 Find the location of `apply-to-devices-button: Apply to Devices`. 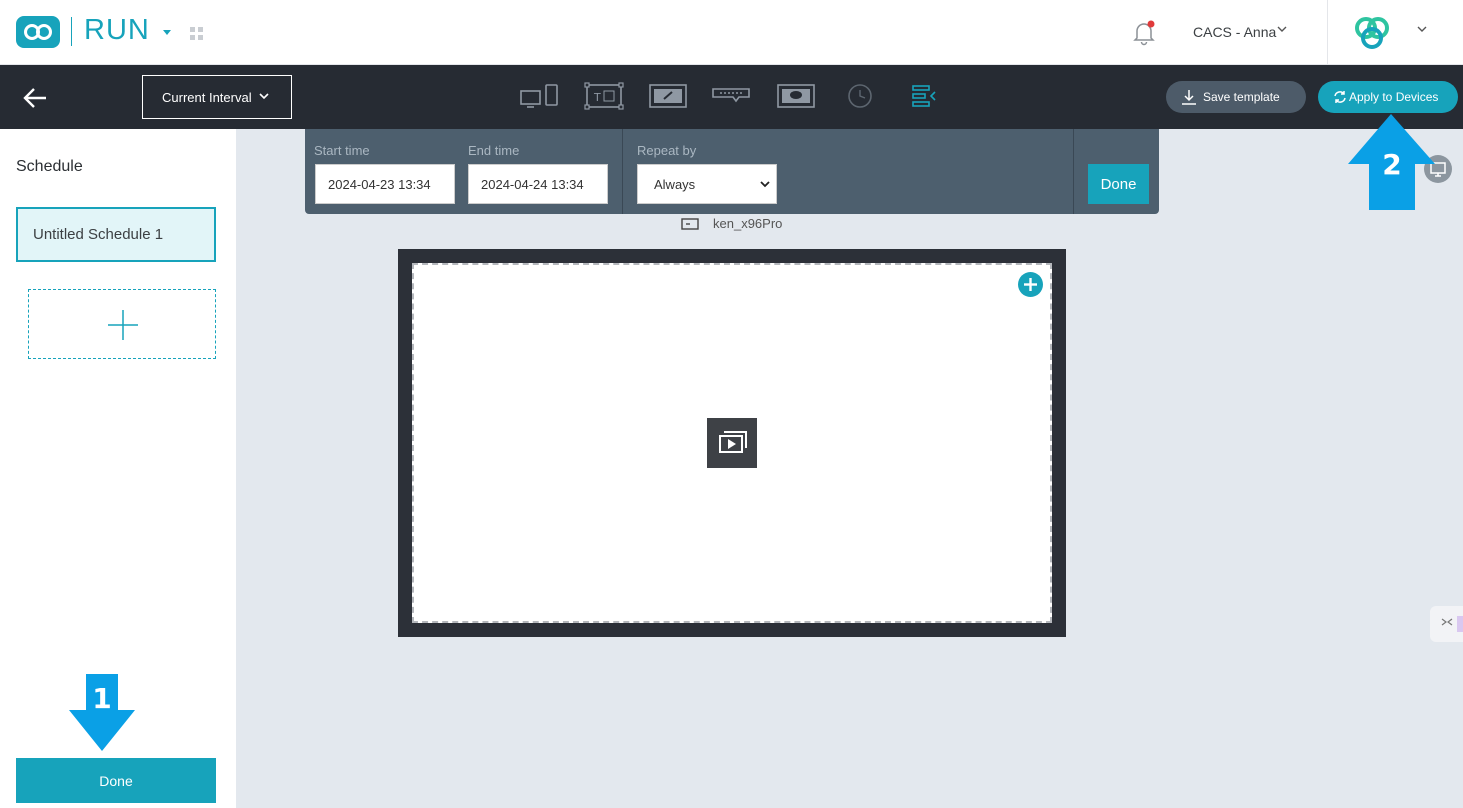

apply-to-devices-button: Apply to Devices is located at coordinates (1388, 97).